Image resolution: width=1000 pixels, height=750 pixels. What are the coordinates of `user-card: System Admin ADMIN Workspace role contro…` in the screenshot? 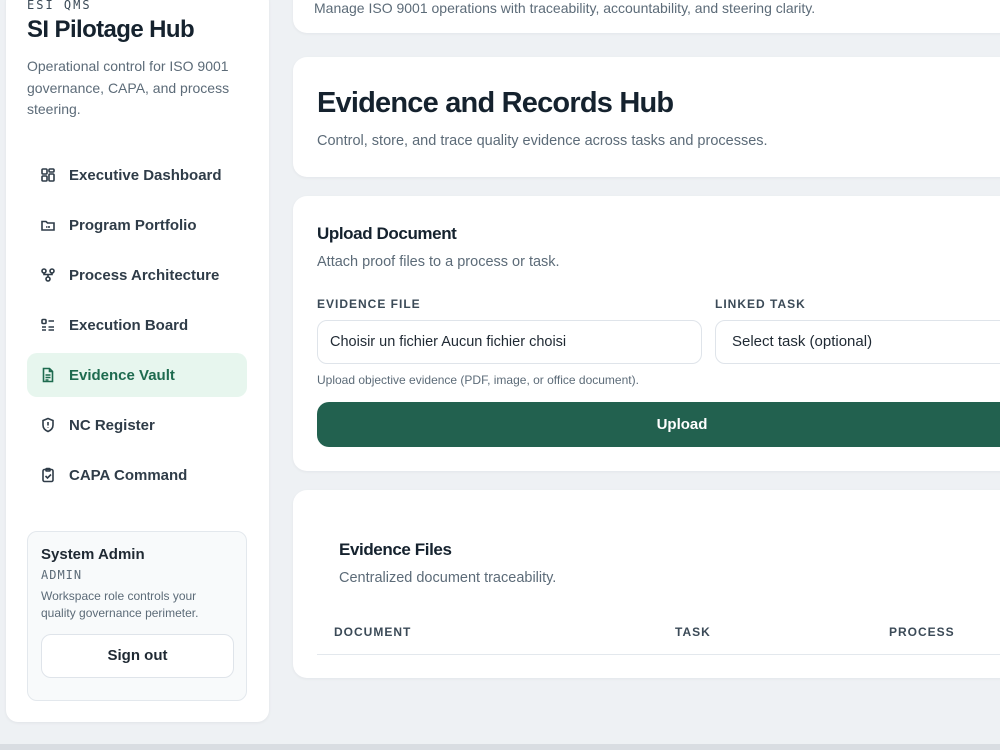 It's located at (137, 616).